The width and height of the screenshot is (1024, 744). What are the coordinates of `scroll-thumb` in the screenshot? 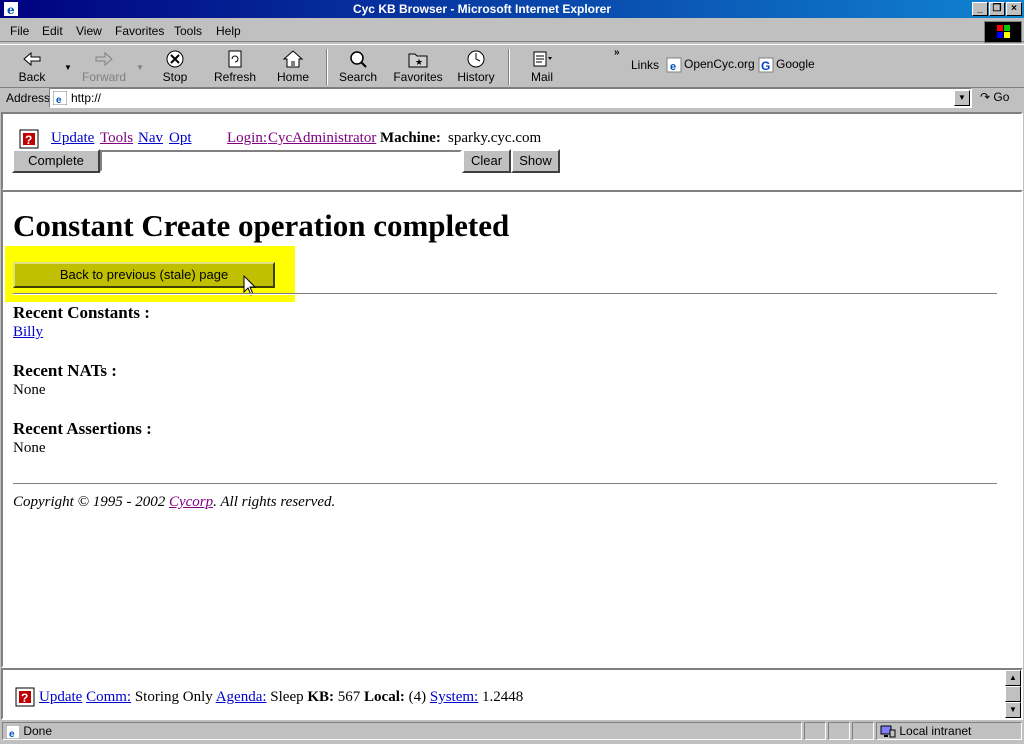 It's located at (1013, 694).